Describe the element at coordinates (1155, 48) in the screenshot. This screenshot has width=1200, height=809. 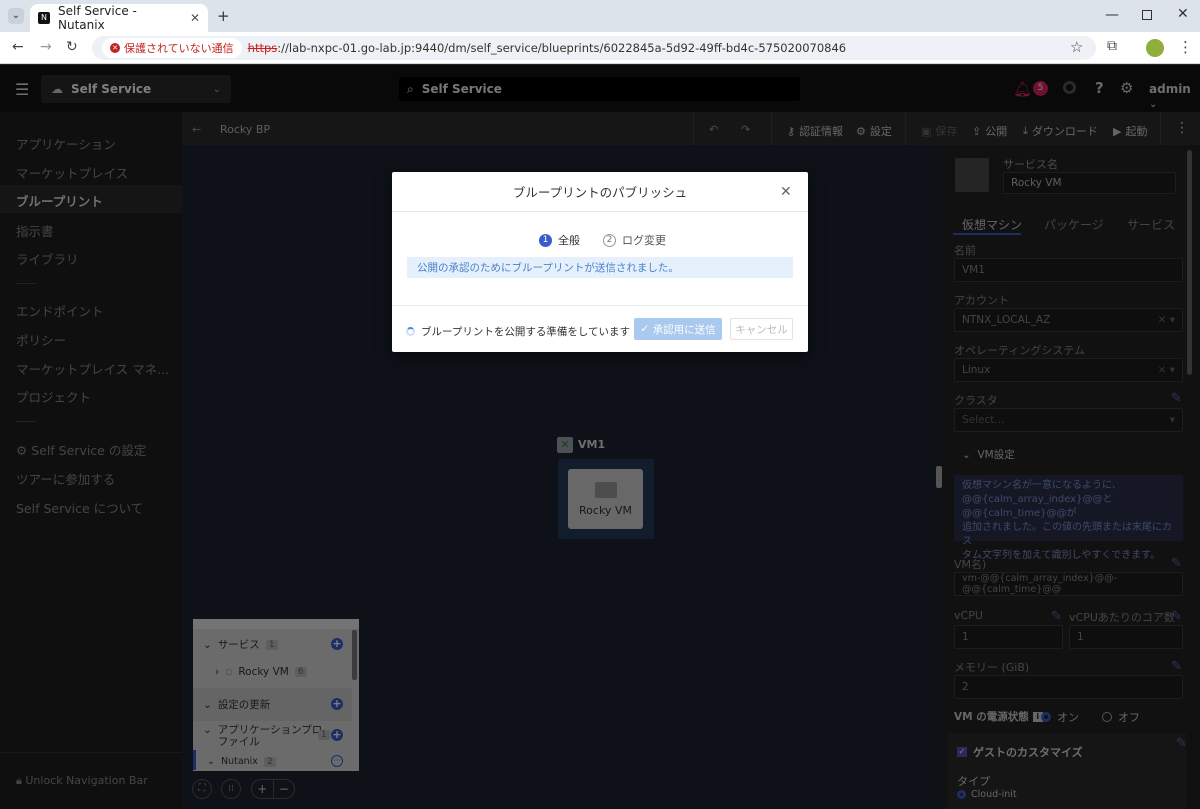
I see `profile-avatar` at that location.